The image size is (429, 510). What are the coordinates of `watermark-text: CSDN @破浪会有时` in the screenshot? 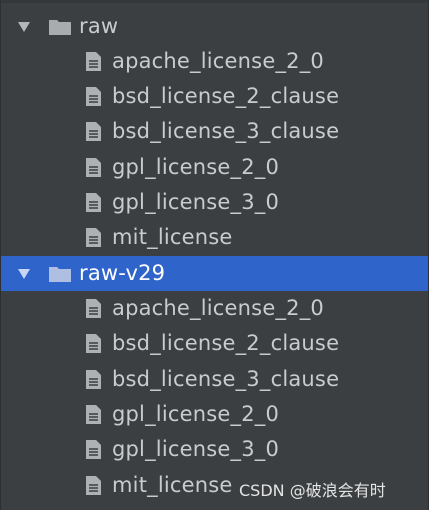 It's located at (312, 490).